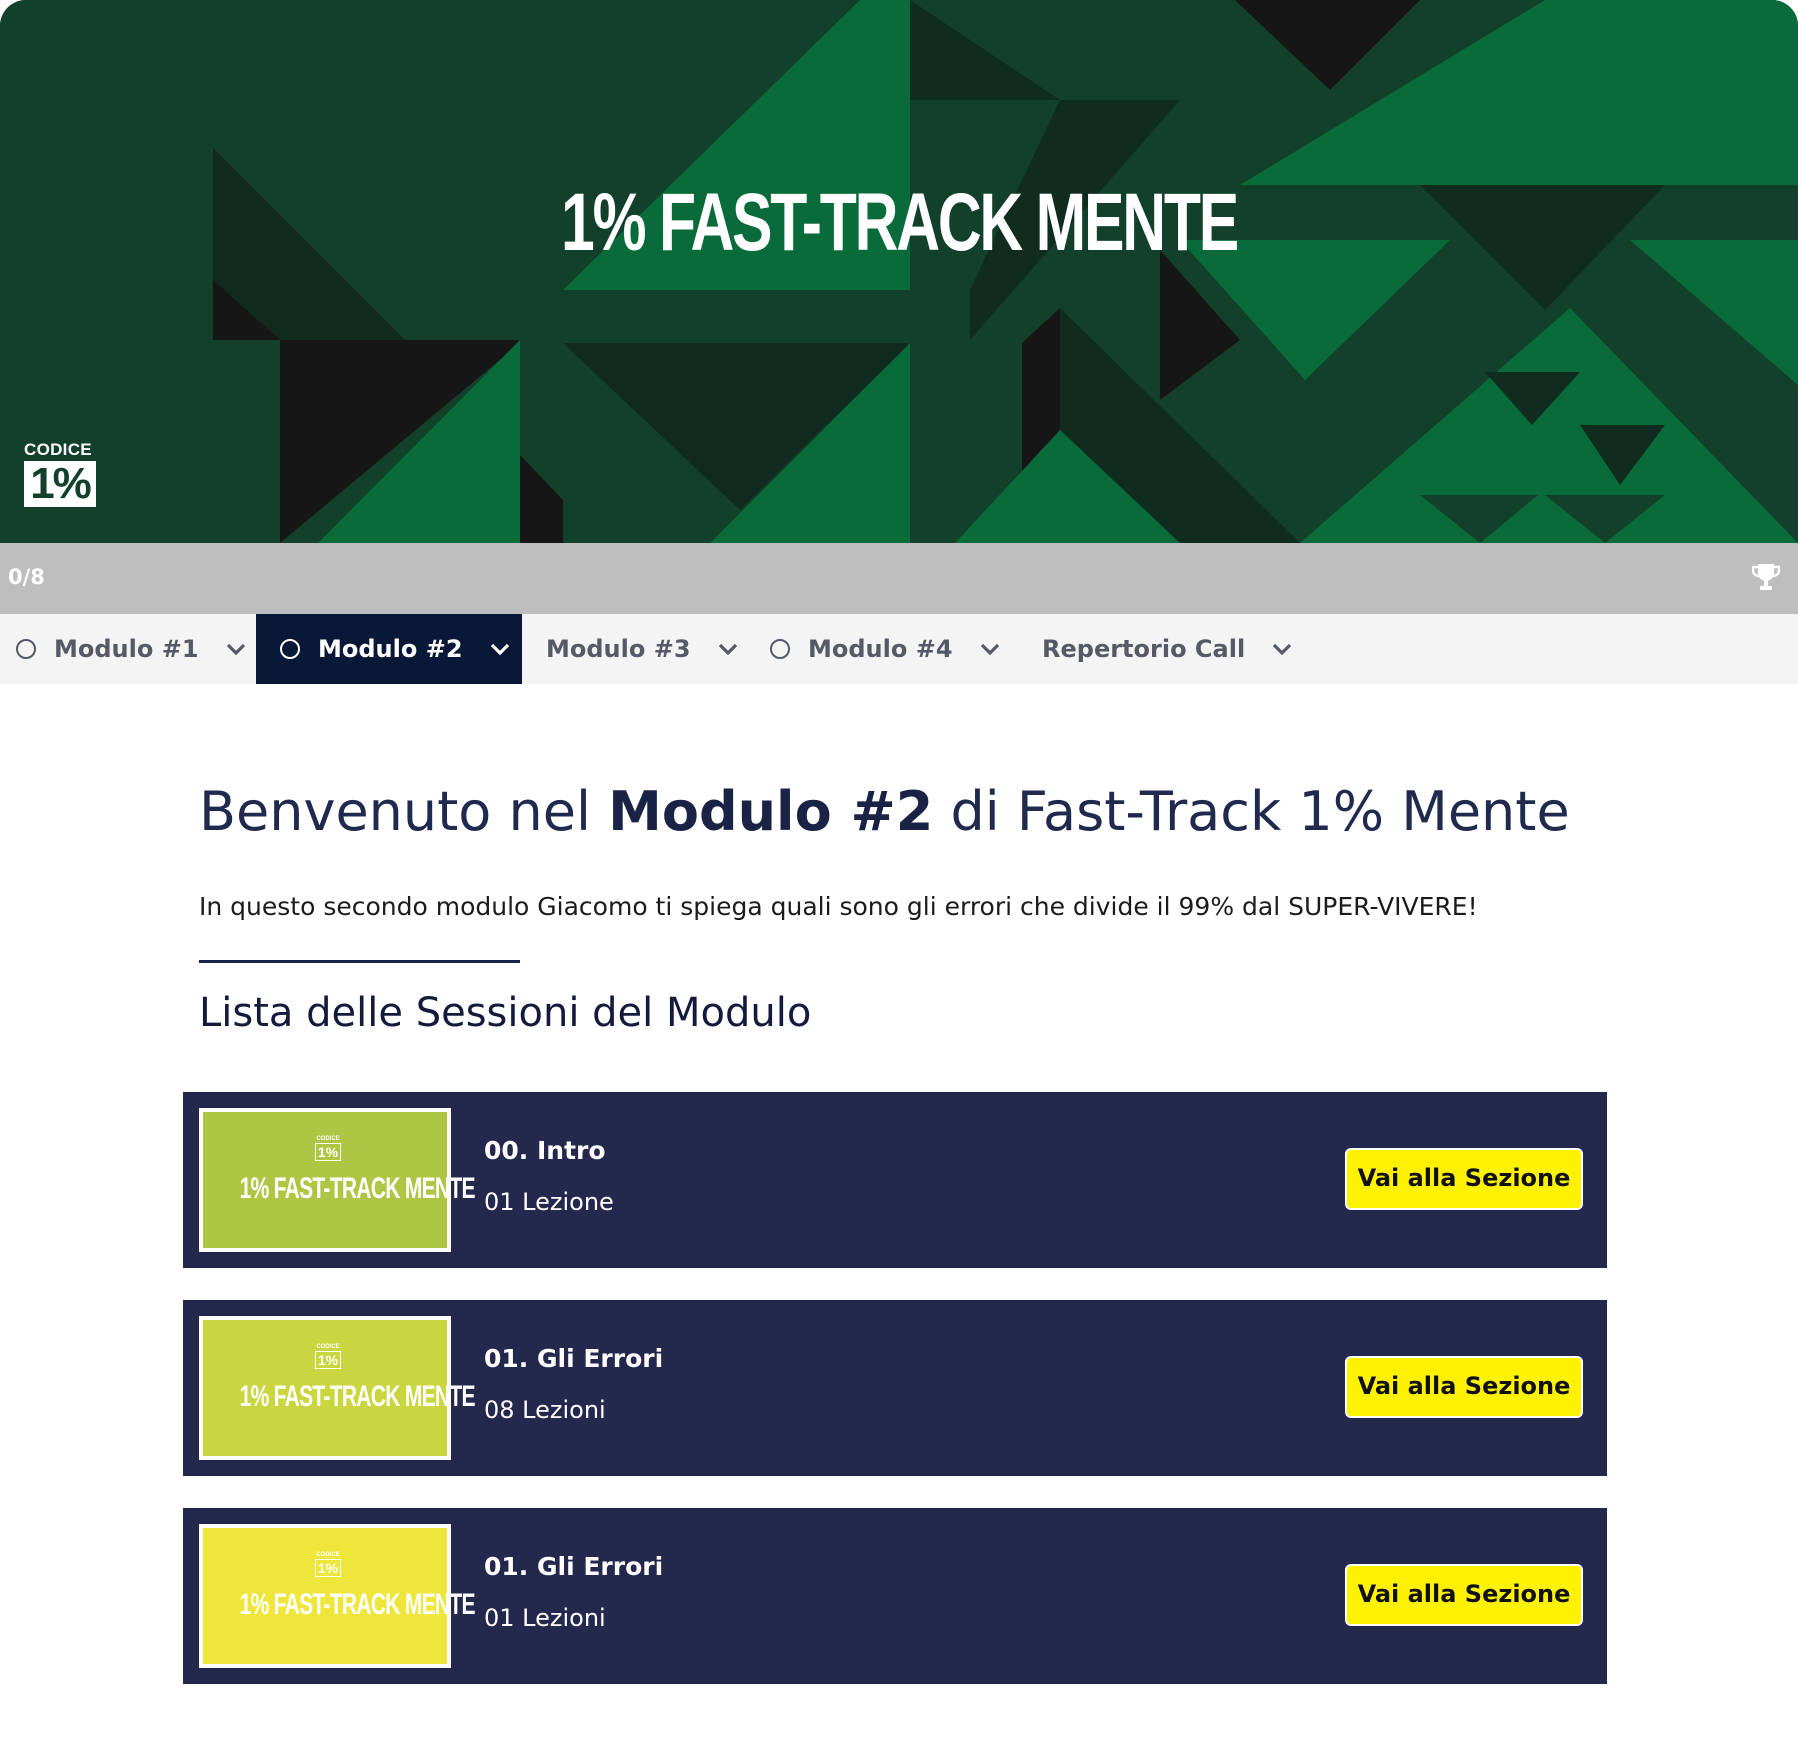 This screenshot has width=1798, height=1754. Describe the element at coordinates (545, 1618) in the screenshot. I see `session-lesson-count: 01 Lezioni` at that location.